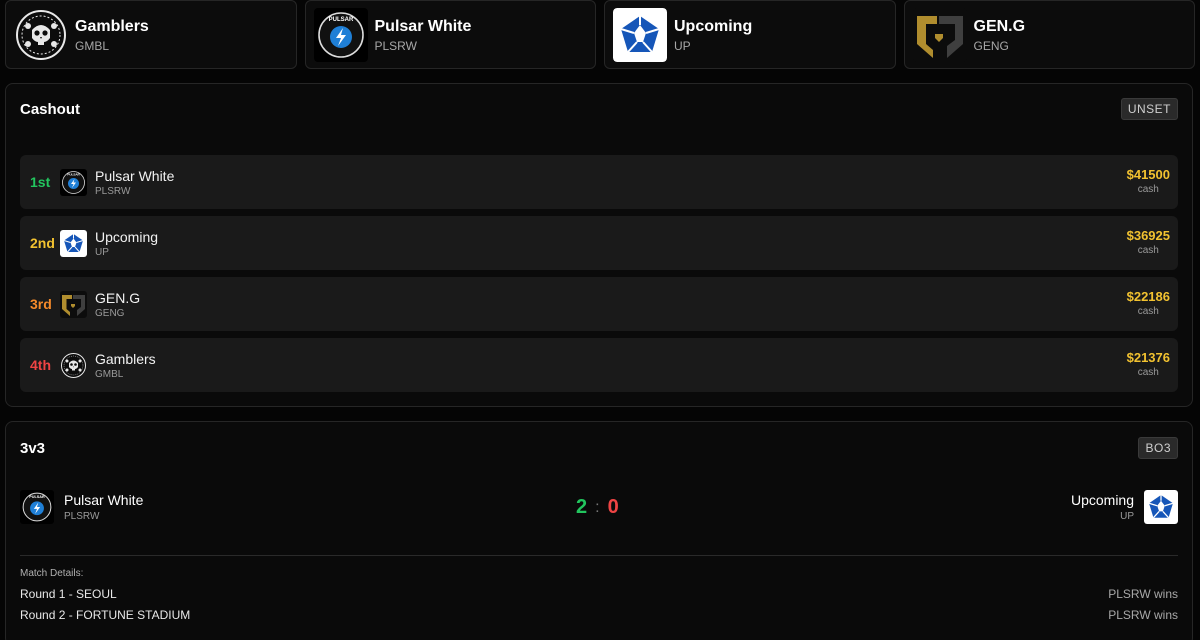 Image resolution: width=1200 pixels, height=640 pixels. What do you see at coordinates (105, 615) in the screenshot?
I see `round-name: Round 2 - FORTUNE STADIUM` at bounding box center [105, 615].